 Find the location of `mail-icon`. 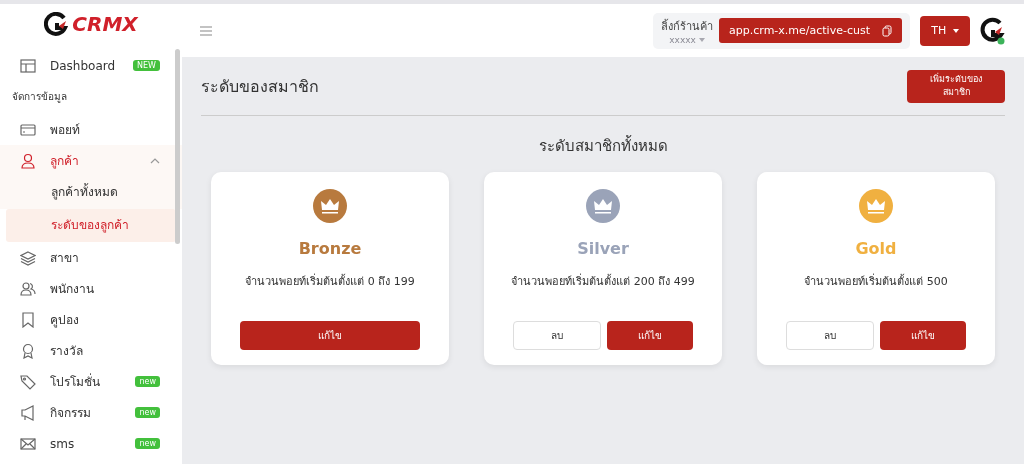

mail-icon is located at coordinates (28, 443).